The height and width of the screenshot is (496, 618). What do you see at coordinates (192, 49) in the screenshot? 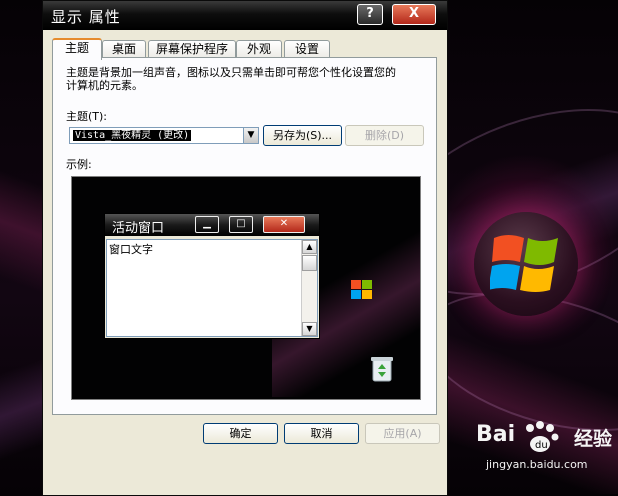
I see `tab-screensaver: 屏幕保护程序` at bounding box center [192, 49].